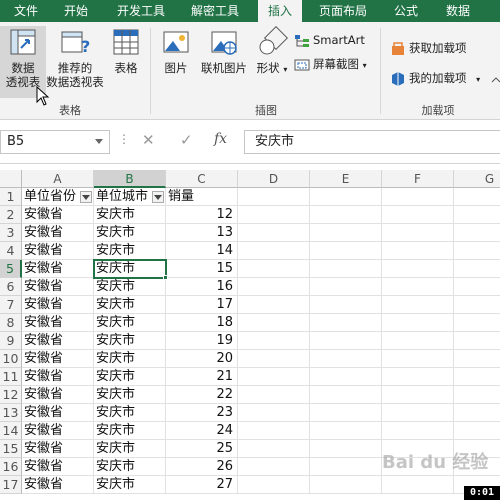 Image resolution: width=500 pixels, height=500 pixels. I want to click on cell-f2, so click(418, 215).